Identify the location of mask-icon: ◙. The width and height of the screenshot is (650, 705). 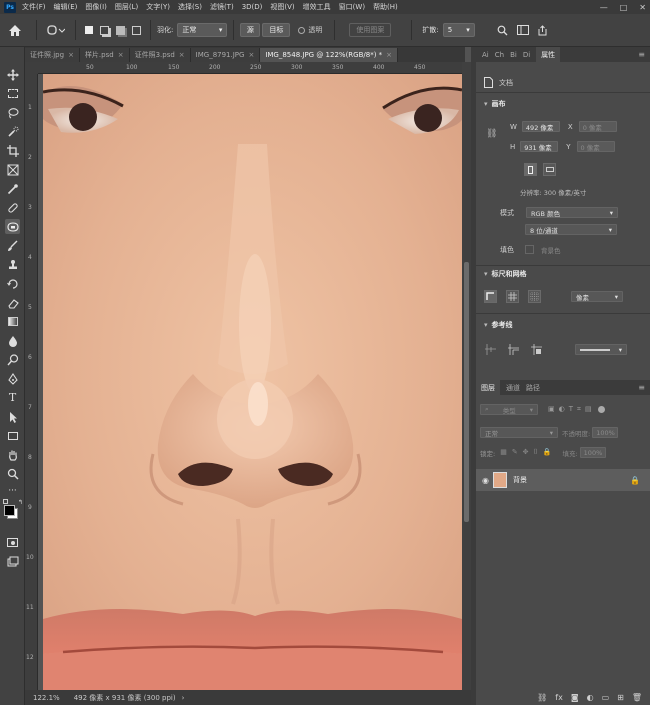
(575, 697).